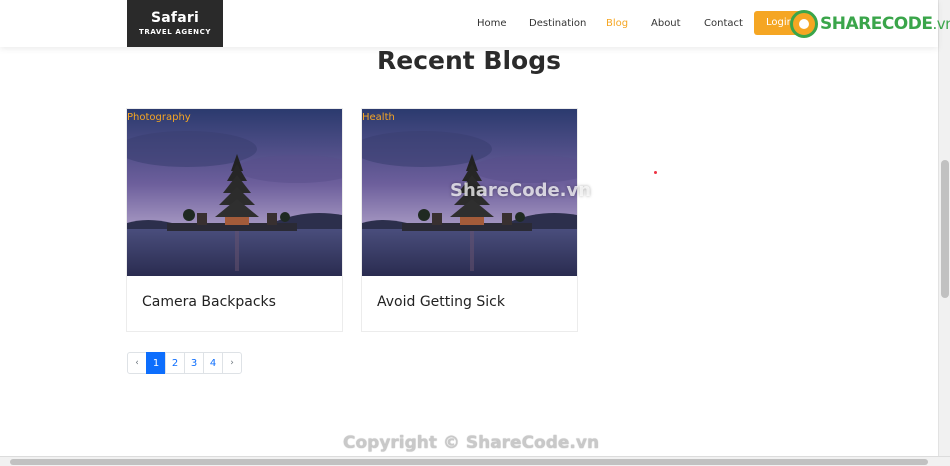  What do you see at coordinates (209, 302) in the screenshot?
I see `blog-card-title: Camera Backpacks` at bounding box center [209, 302].